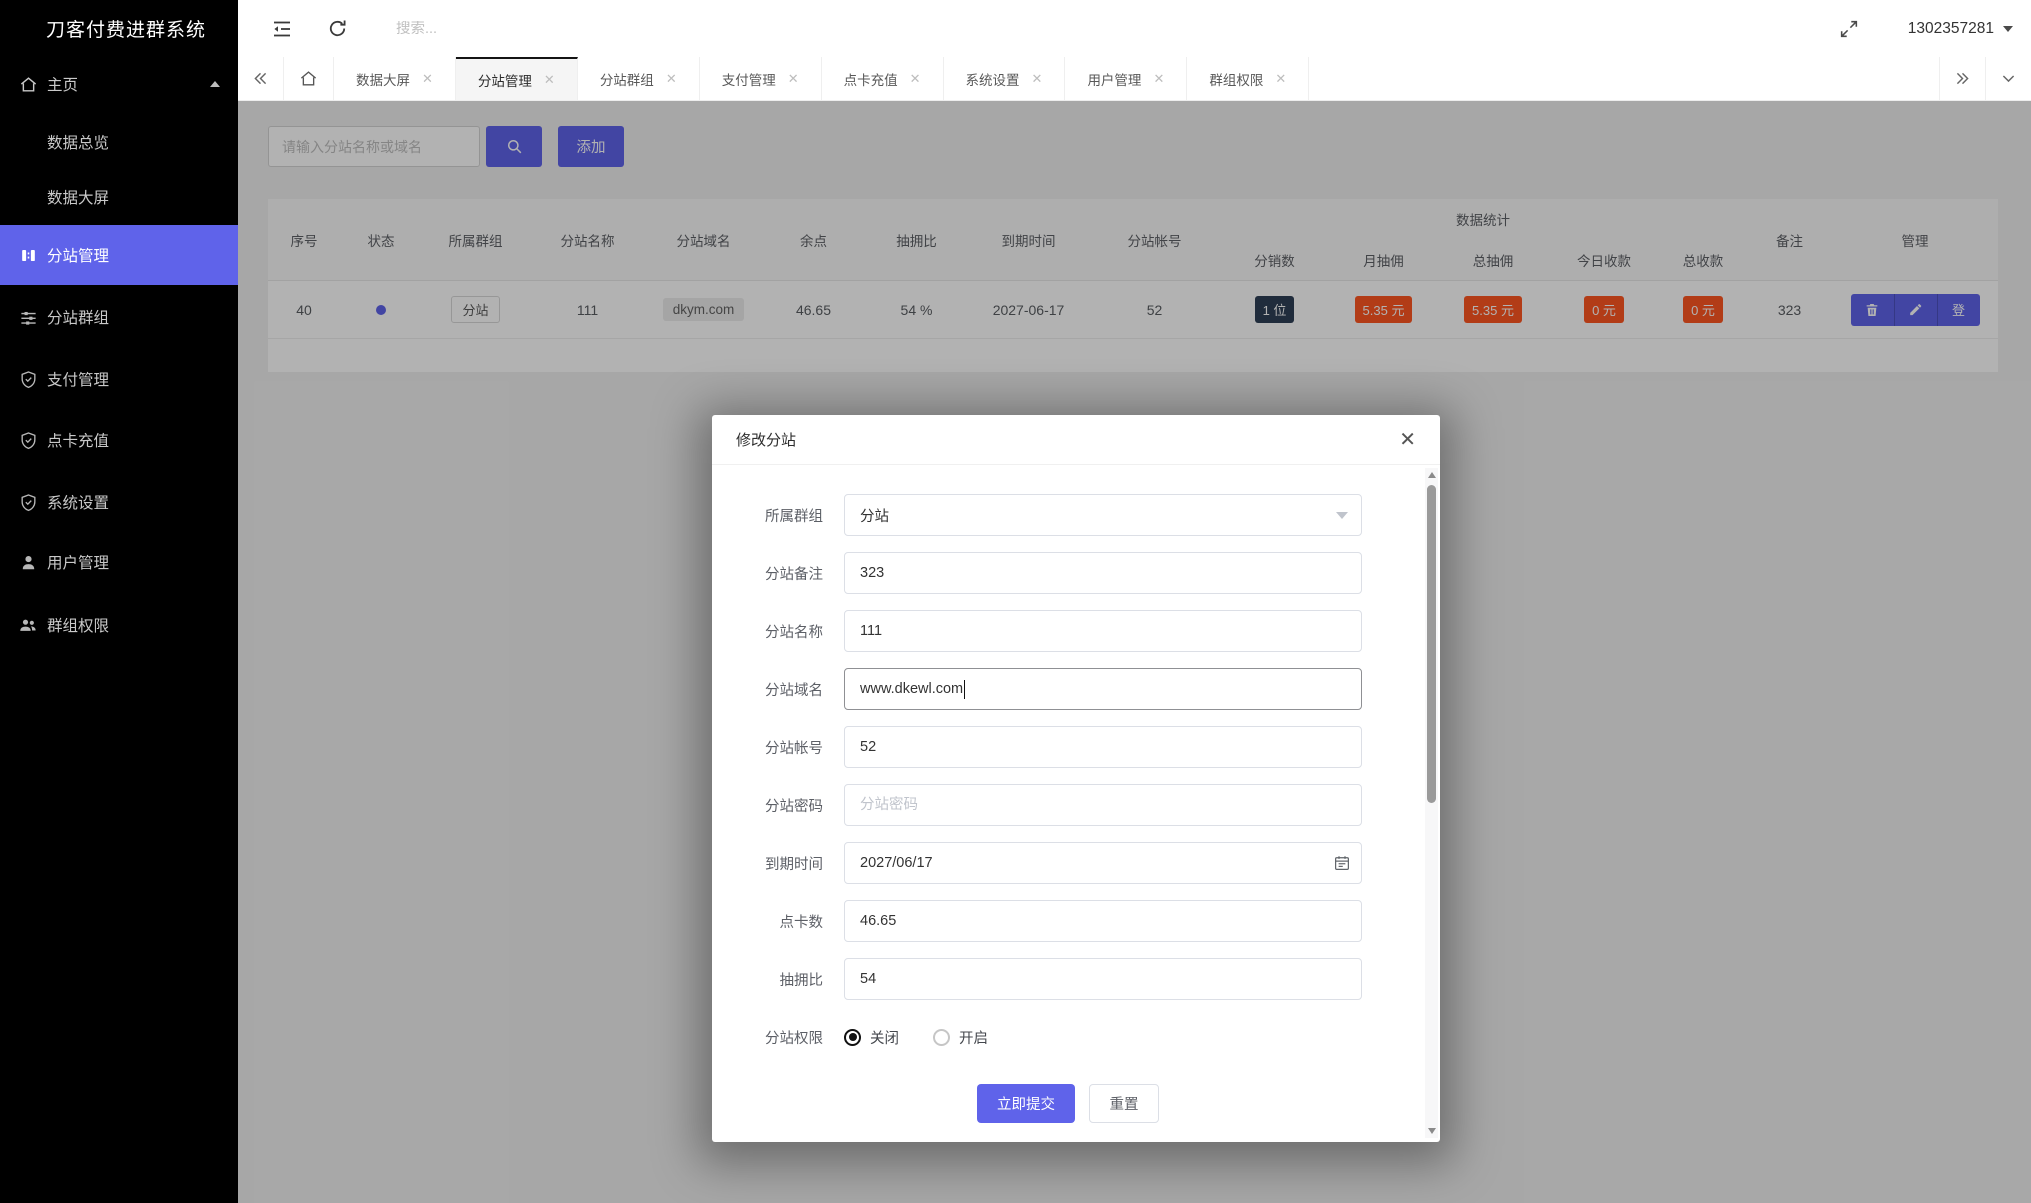 Image resolution: width=2031 pixels, height=1203 pixels. What do you see at coordinates (28, 255) in the screenshot?
I see `site-manage-icon` at bounding box center [28, 255].